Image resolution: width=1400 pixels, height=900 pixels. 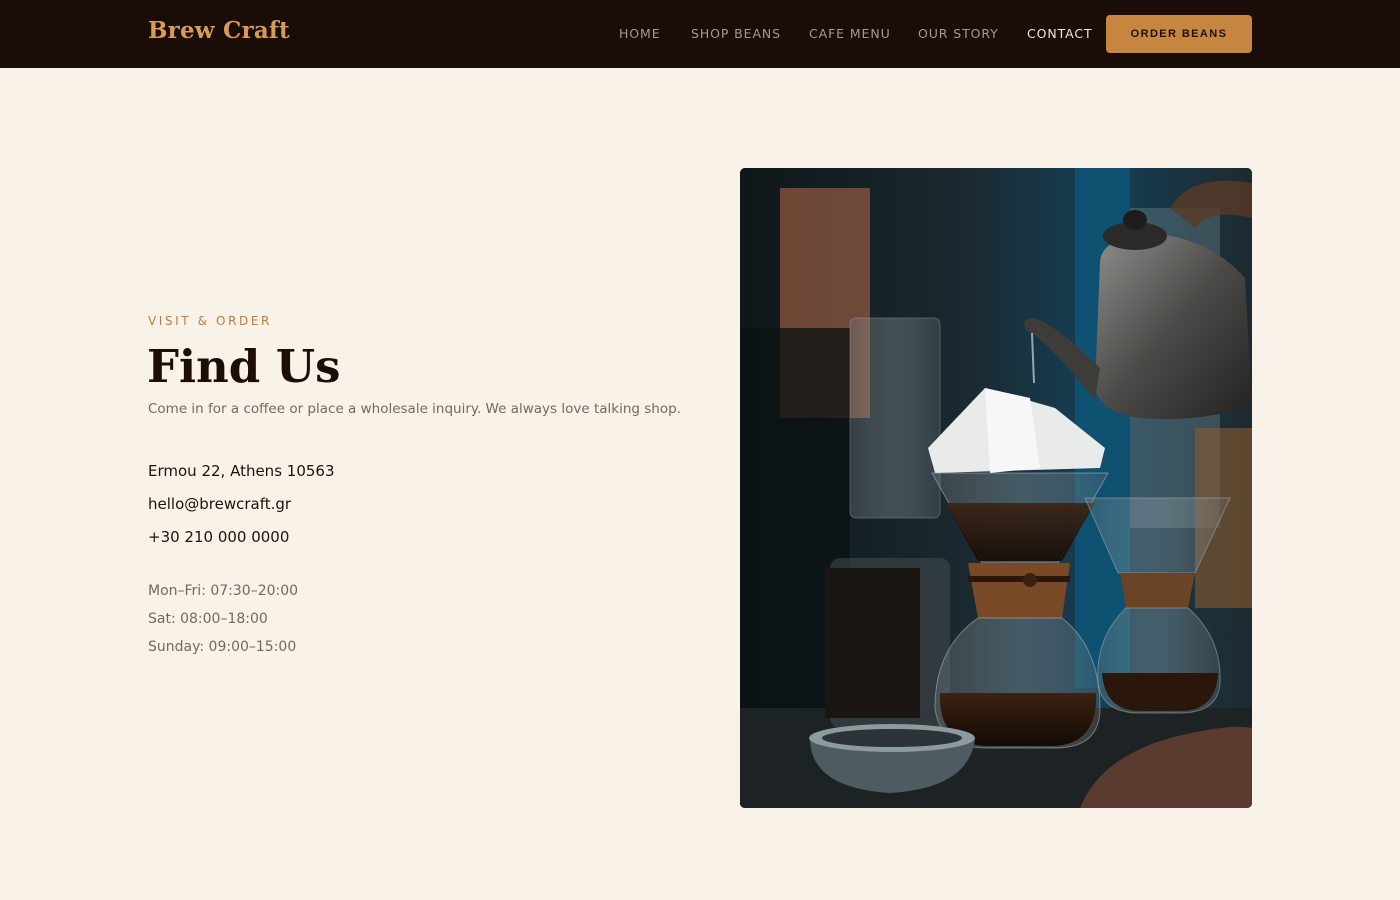 I want to click on nav-link-home: HOME, so click(x=640, y=33).